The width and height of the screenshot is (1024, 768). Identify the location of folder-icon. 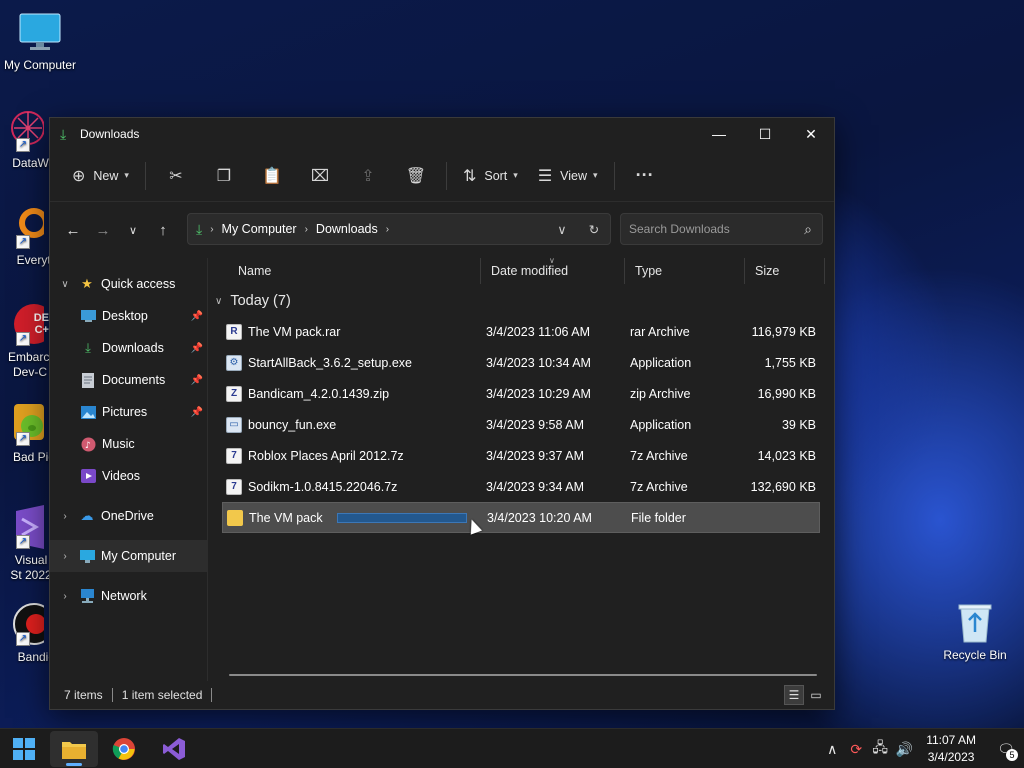
(74, 750).